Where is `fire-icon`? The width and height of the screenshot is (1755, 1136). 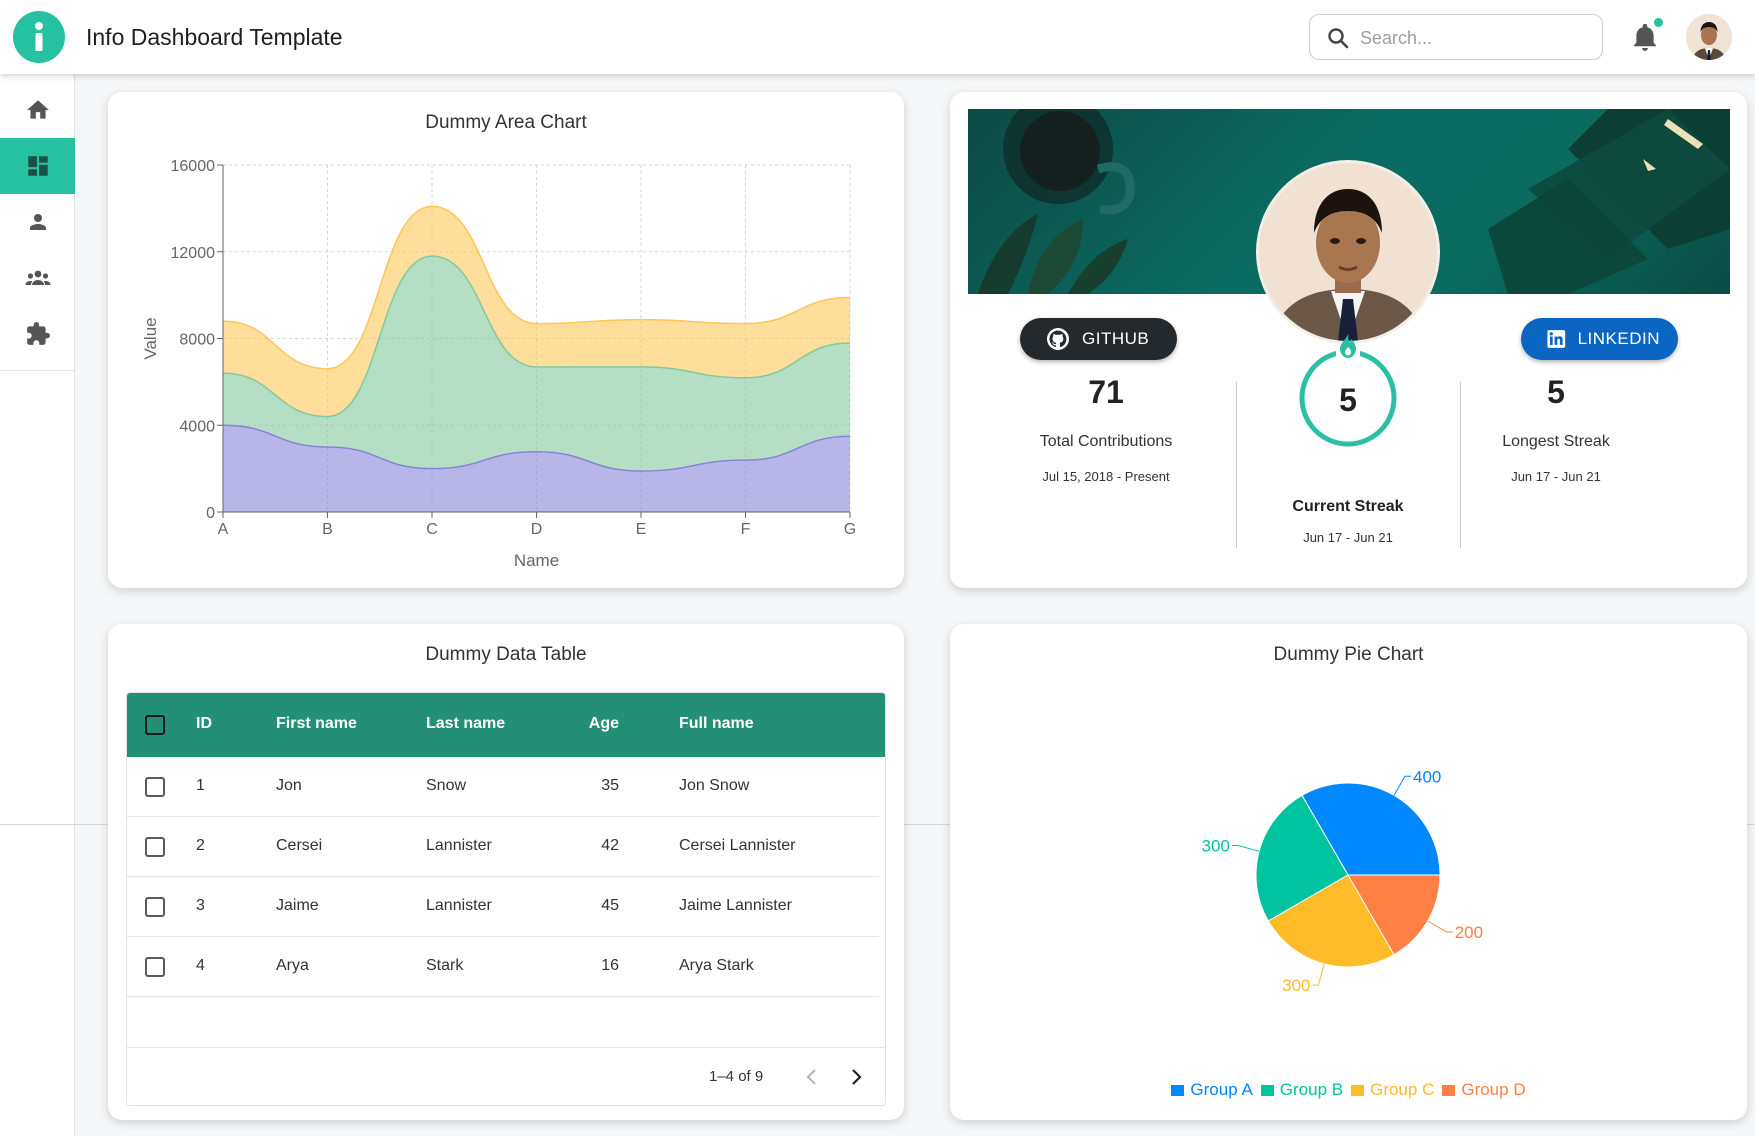
fire-icon is located at coordinates (1348, 346).